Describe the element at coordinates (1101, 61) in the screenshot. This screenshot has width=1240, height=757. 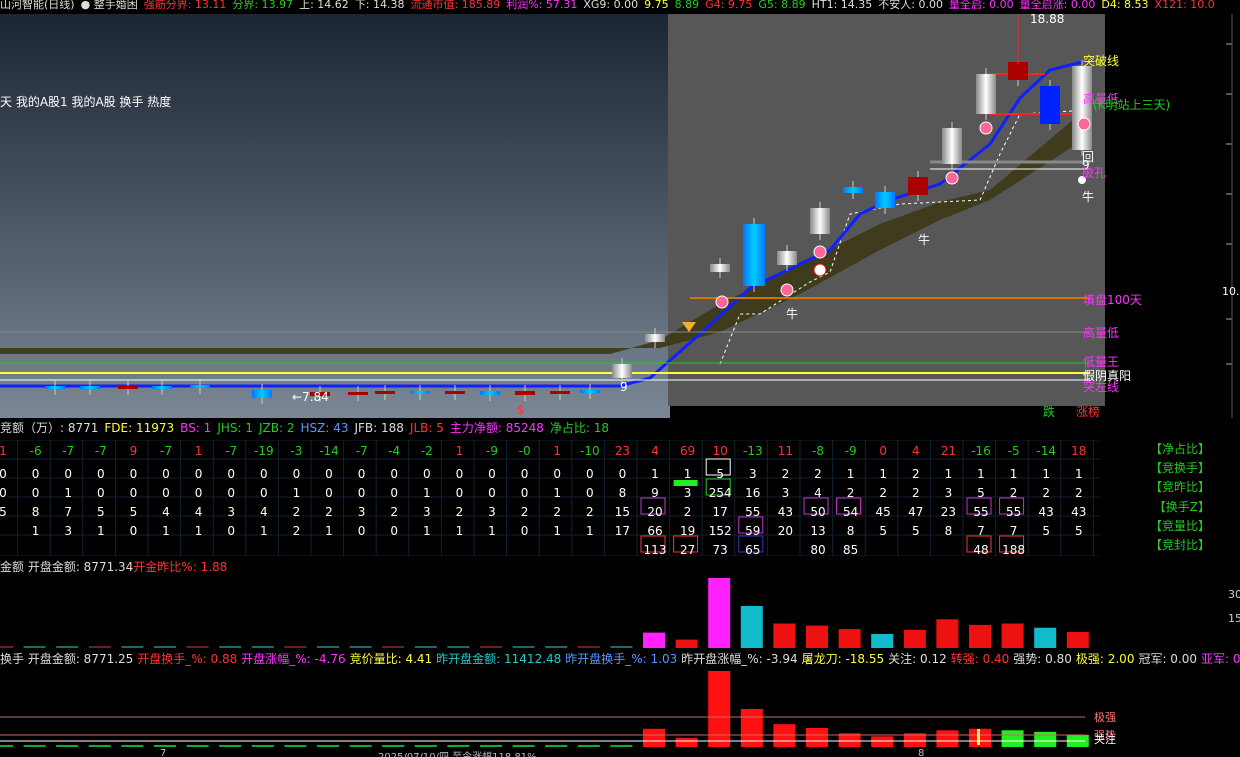
I see `chart-annotation: 突破线` at that location.